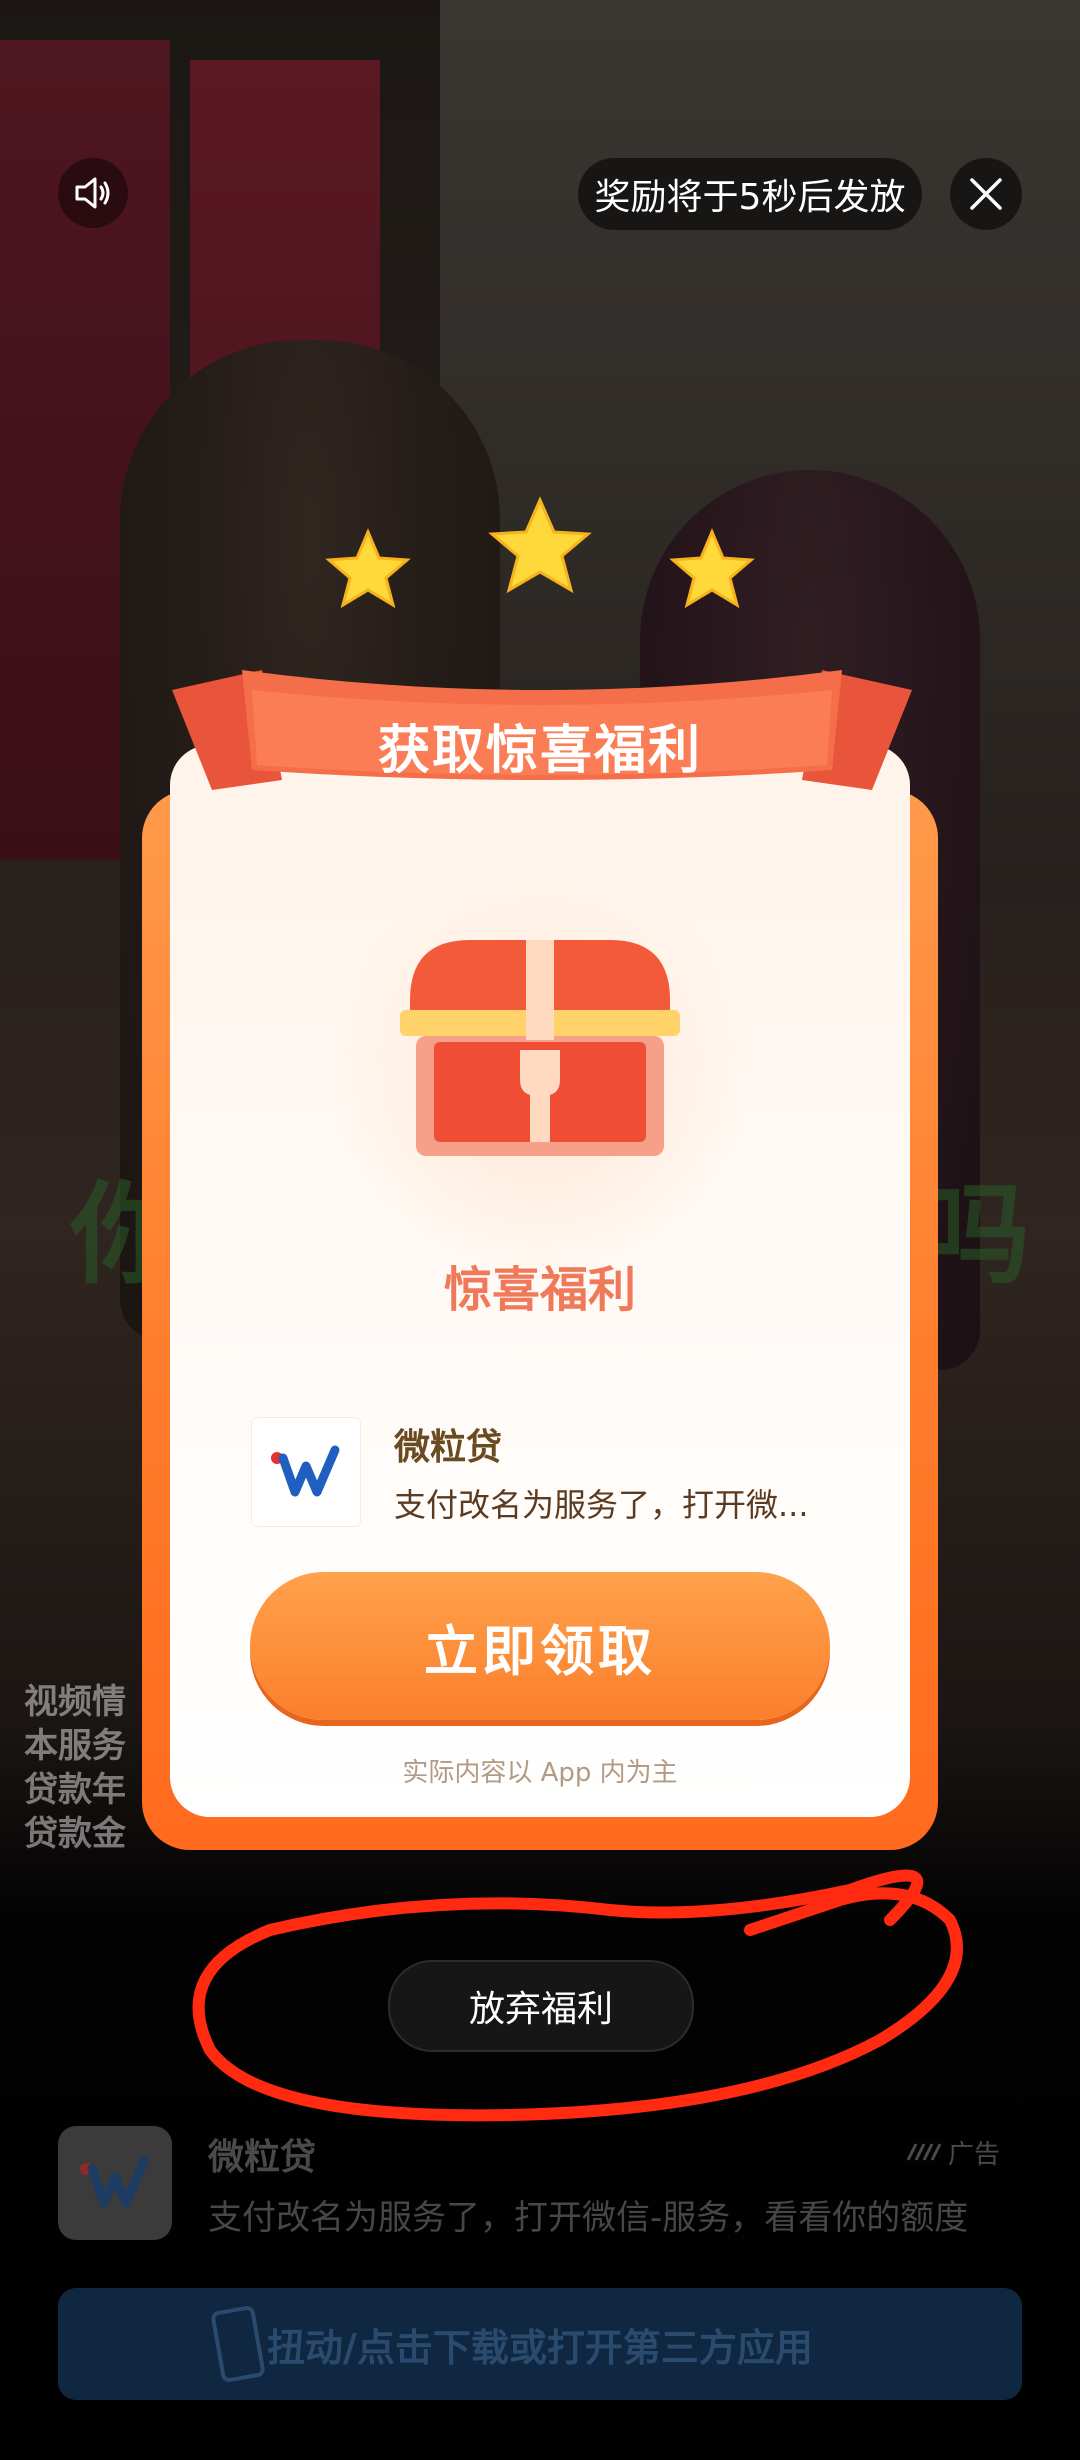 The height and width of the screenshot is (2460, 1080). Describe the element at coordinates (974, 2154) in the screenshot. I see `ad-label: 广告` at that location.